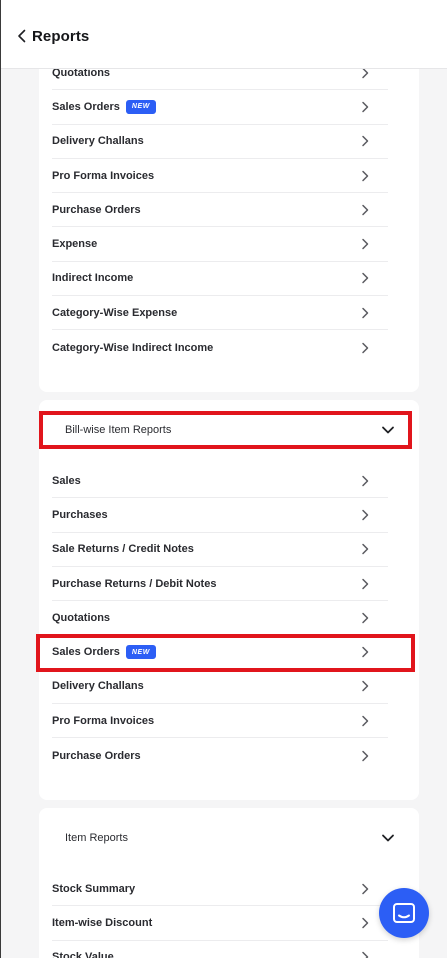 Image resolution: width=447 pixels, height=958 pixels. Describe the element at coordinates (133, 347) in the screenshot. I see `report-row-label: Category-Wise Indirect Income` at that location.